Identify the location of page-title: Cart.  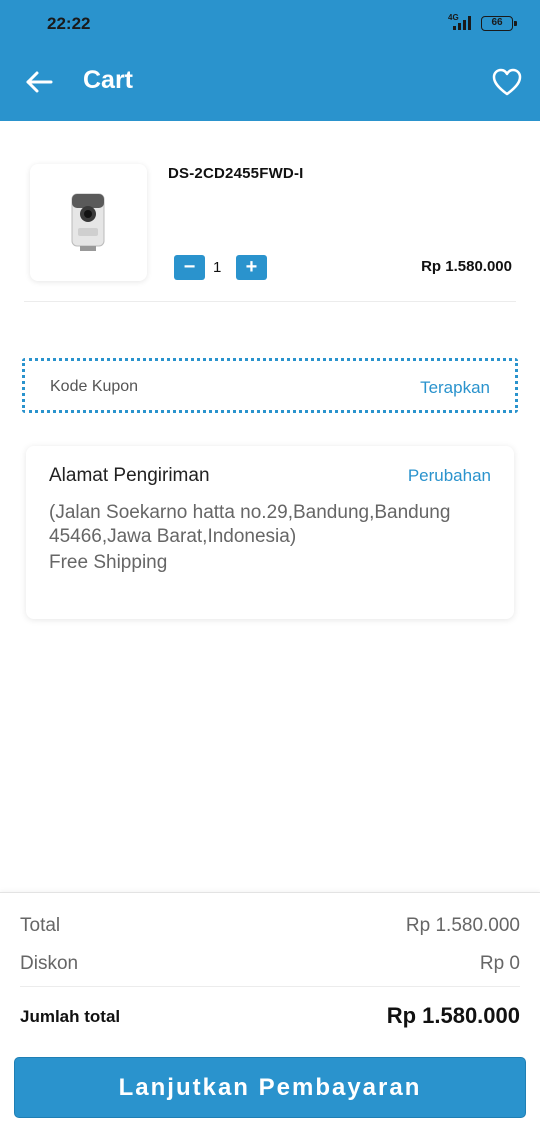
(108, 80).